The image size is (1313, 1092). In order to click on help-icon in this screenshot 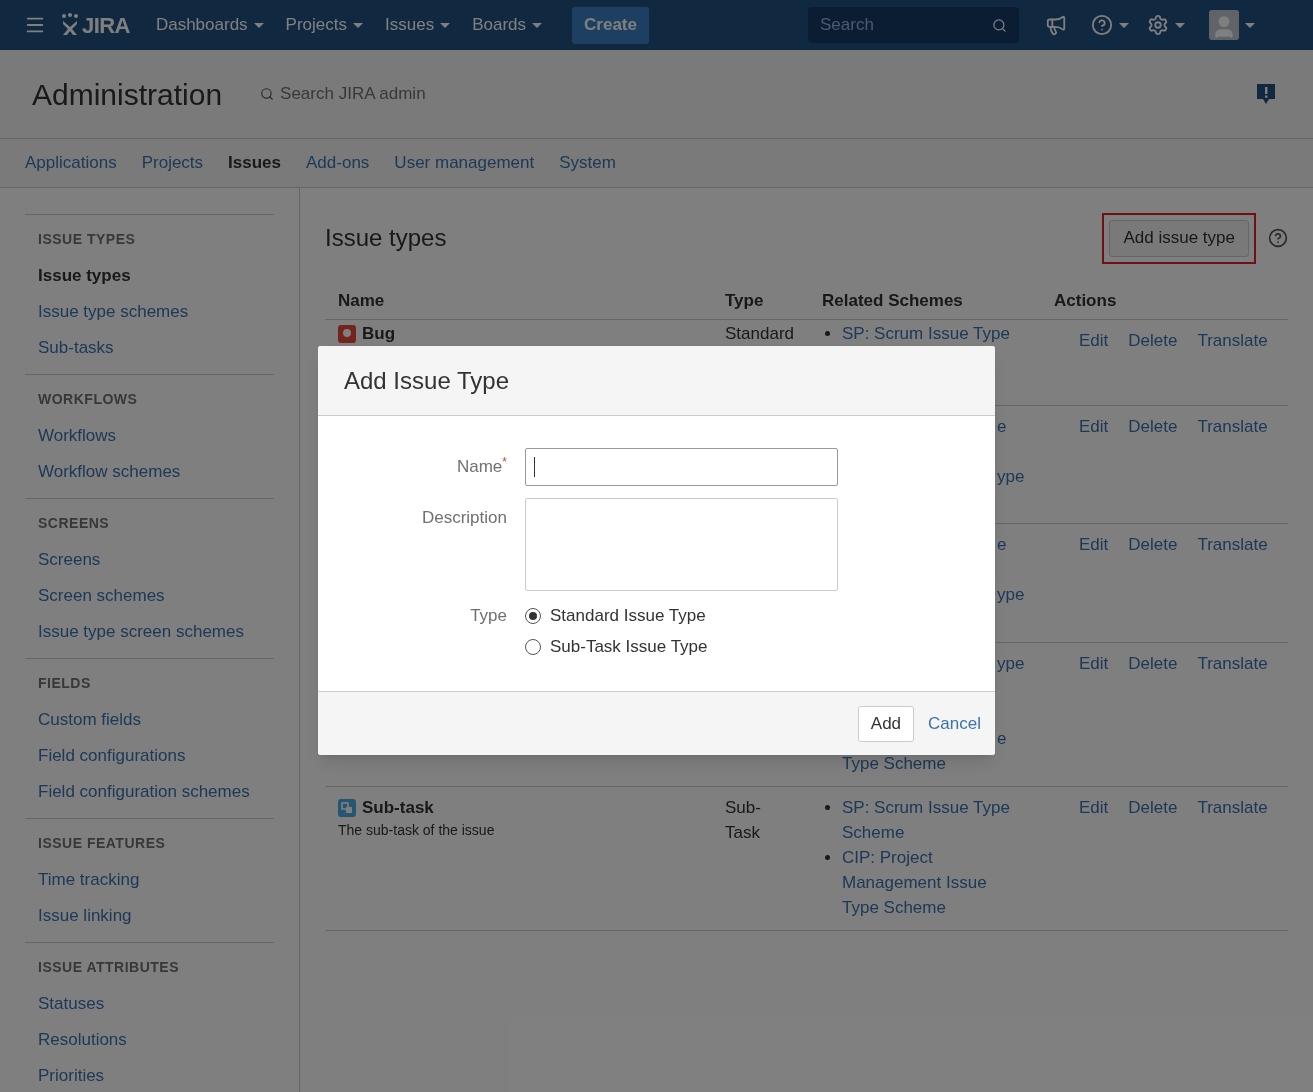, I will do `click(1278, 238)`.